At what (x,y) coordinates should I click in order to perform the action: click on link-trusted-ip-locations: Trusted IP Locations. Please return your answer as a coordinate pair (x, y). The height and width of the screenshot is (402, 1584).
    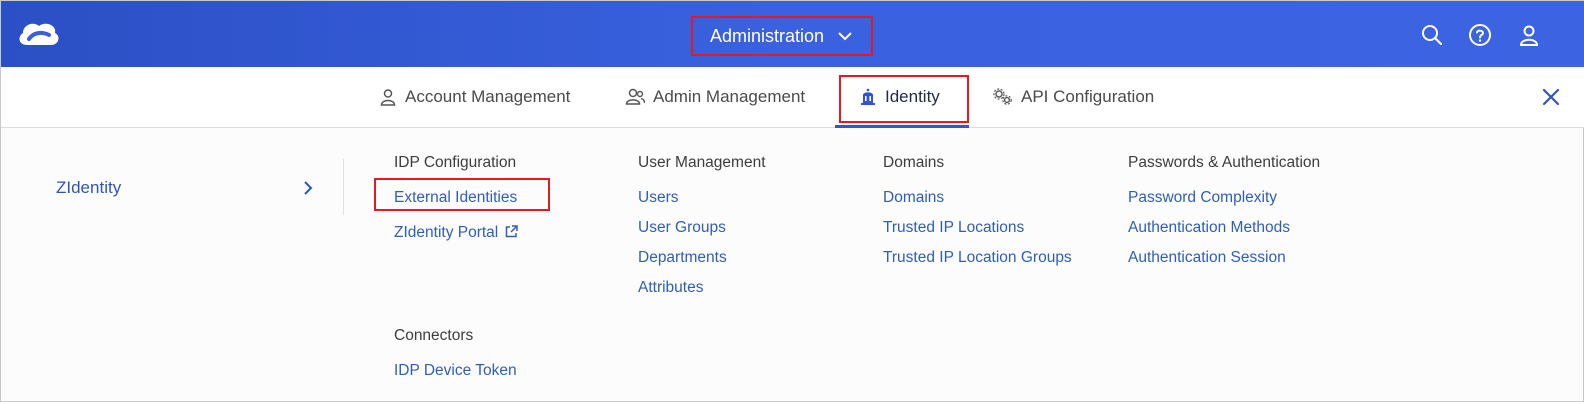
    Looking at the image, I should click on (977, 228).